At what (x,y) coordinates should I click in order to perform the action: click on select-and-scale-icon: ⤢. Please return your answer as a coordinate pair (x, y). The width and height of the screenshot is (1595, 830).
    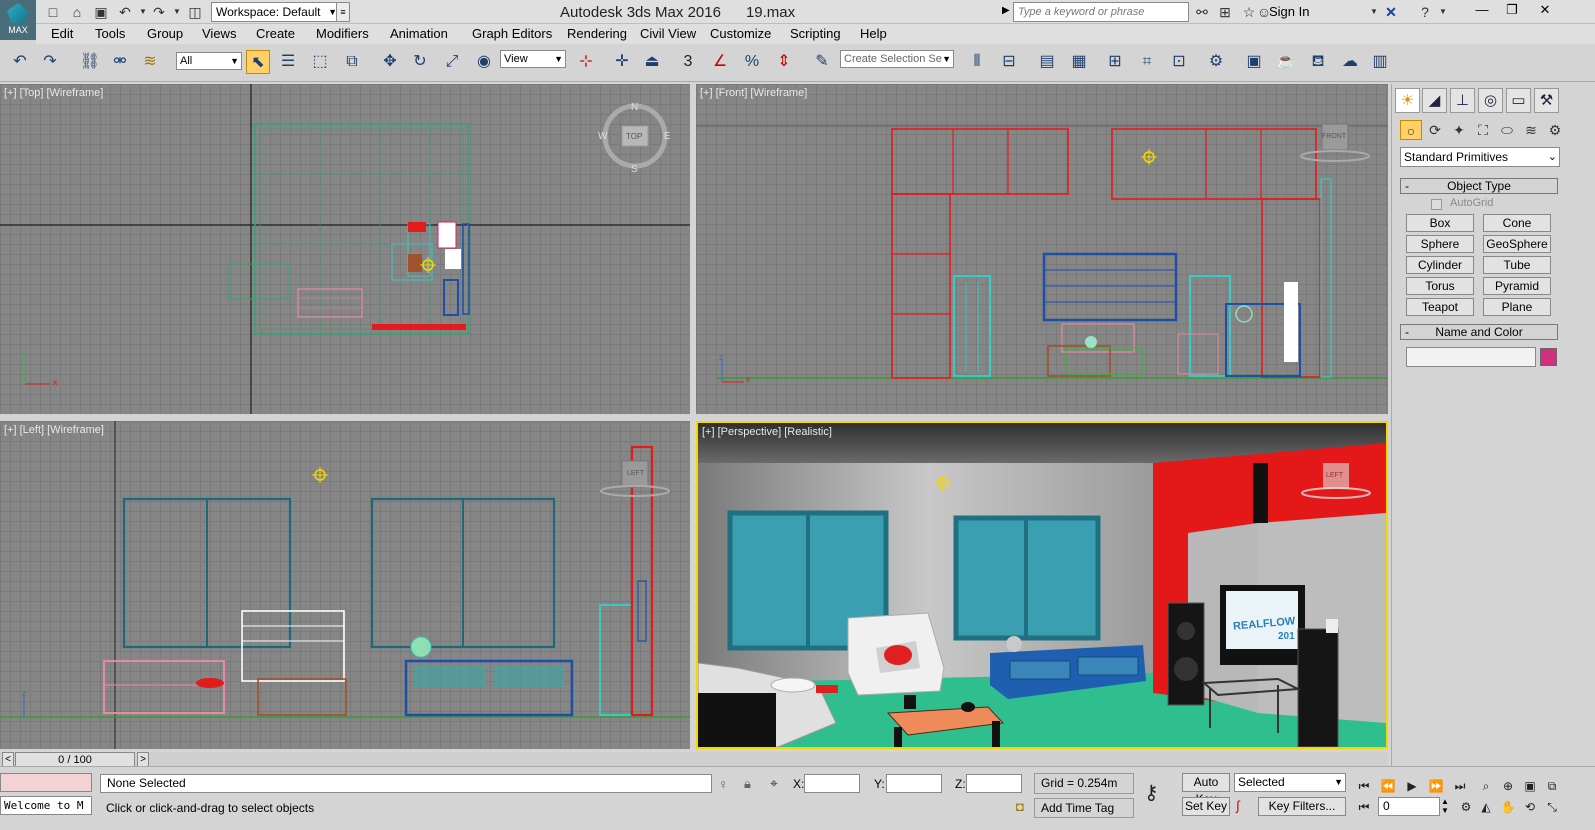
    Looking at the image, I should click on (452, 62).